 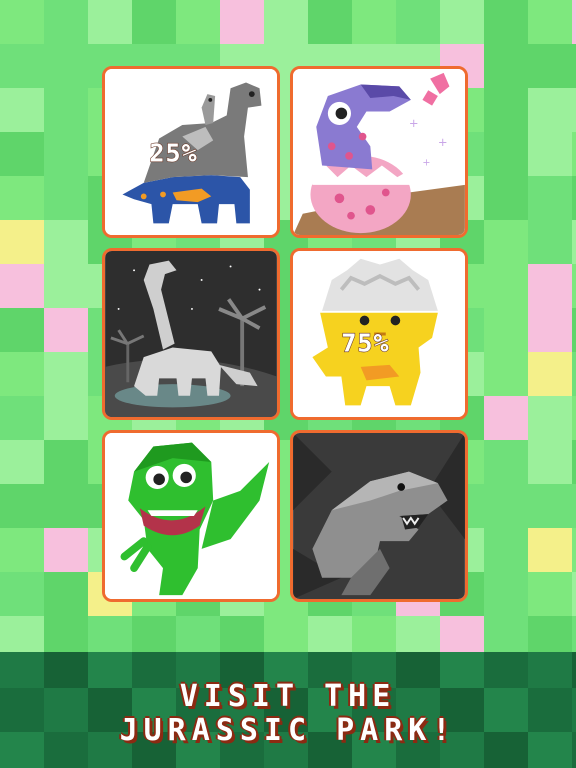 I want to click on caption-line-1: VISIT THE, so click(x=288, y=696).